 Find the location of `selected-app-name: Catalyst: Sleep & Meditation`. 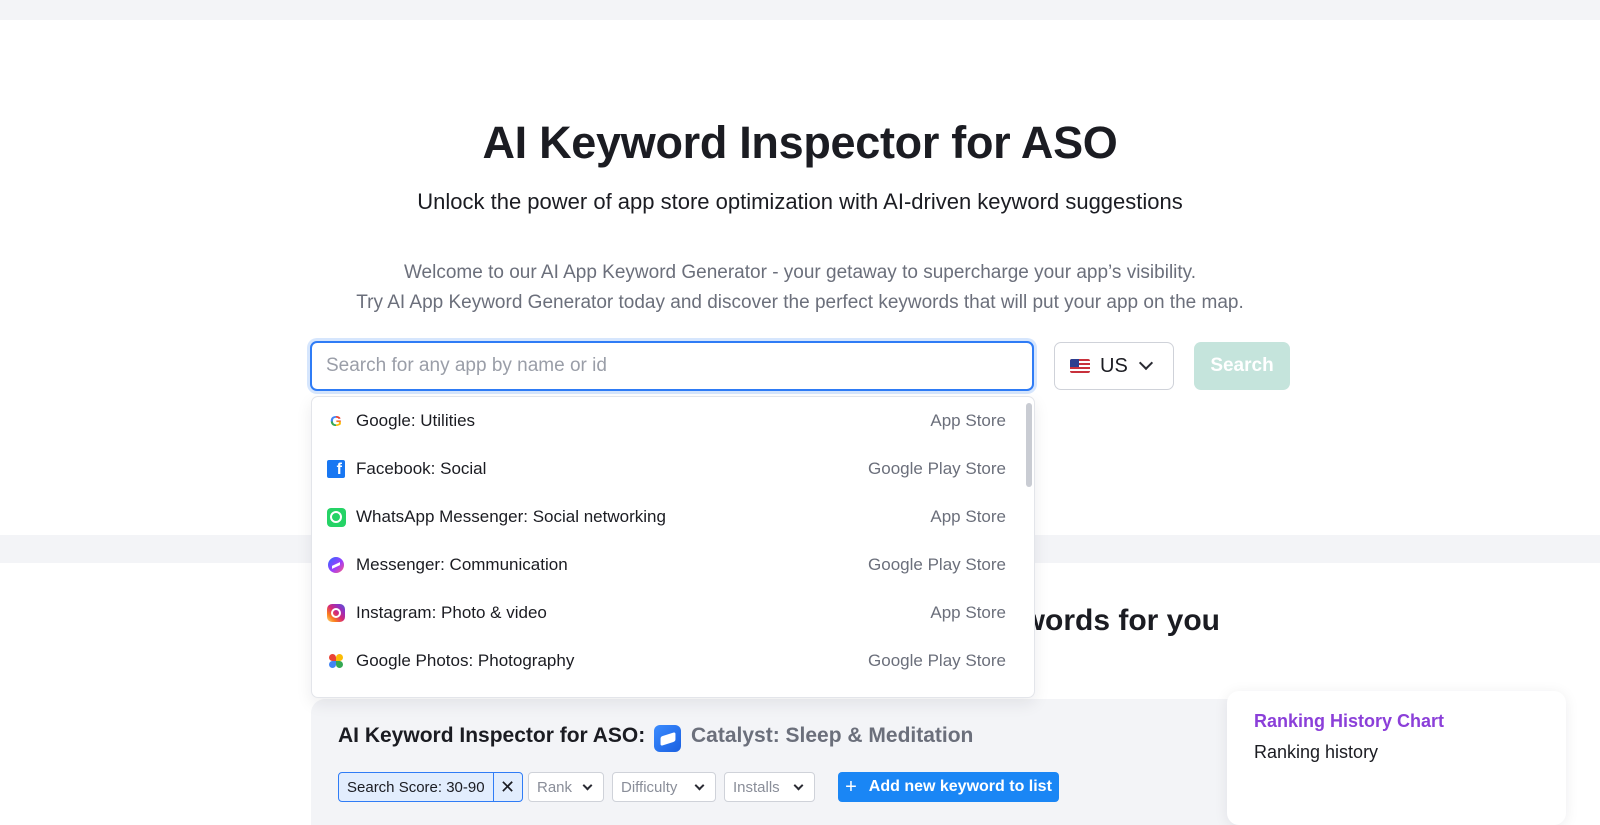

selected-app-name: Catalyst: Sleep & Meditation is located at coordinates (832, 735).